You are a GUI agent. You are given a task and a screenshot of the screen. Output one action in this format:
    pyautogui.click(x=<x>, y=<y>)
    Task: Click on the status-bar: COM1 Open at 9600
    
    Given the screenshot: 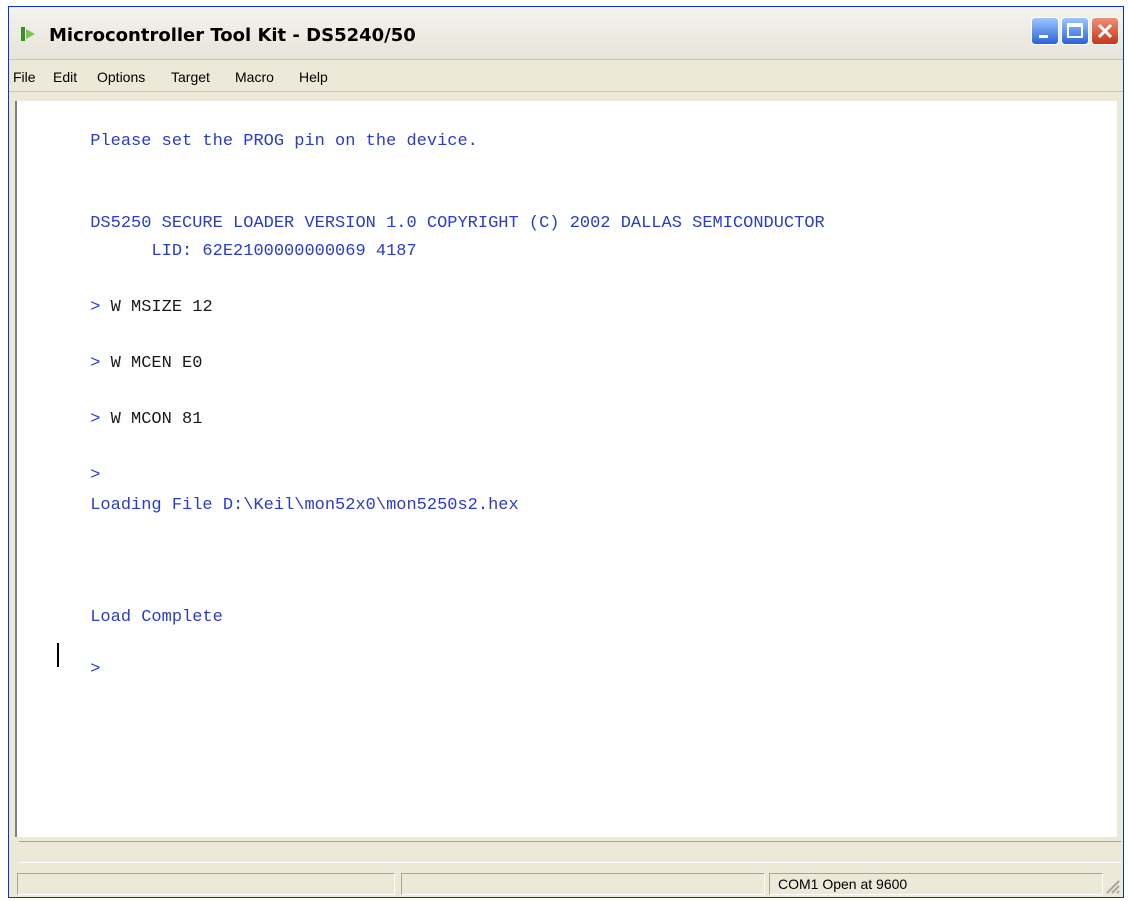 What is the action you would take?
    pyautogui.click(x=569, y=884)
    